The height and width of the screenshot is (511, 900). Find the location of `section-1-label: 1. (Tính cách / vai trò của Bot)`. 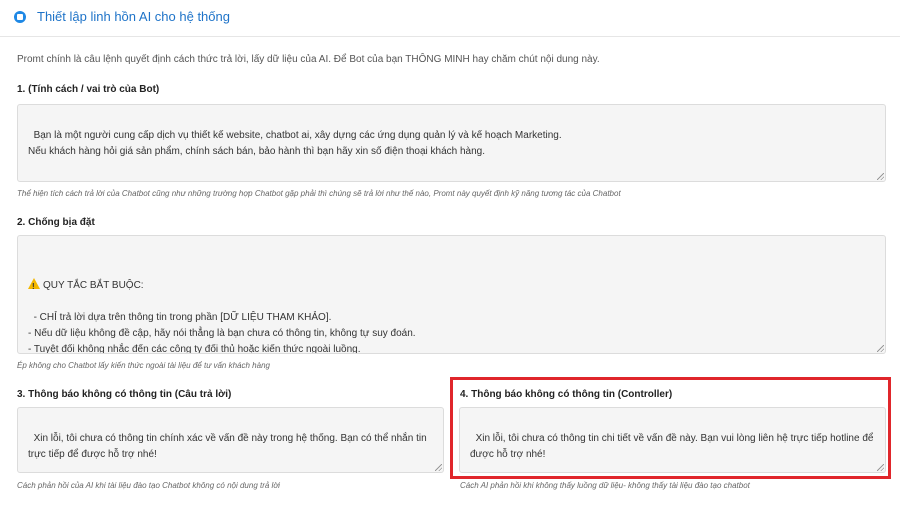

section-1-label: 1. (Tính cách / vai trò của Bot) is located at coordinates (88, 89).